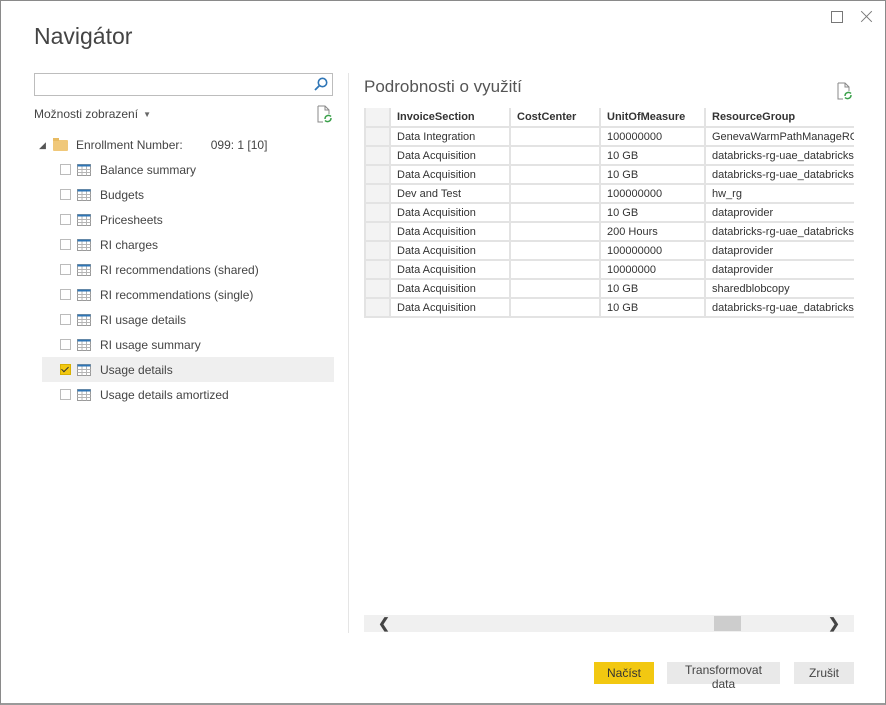 This screenshot has width=886, height=705. Describe the element at coordinates (164, 394) in the screenshot. I see `tree-item-label: Usage details amortized` at that location.